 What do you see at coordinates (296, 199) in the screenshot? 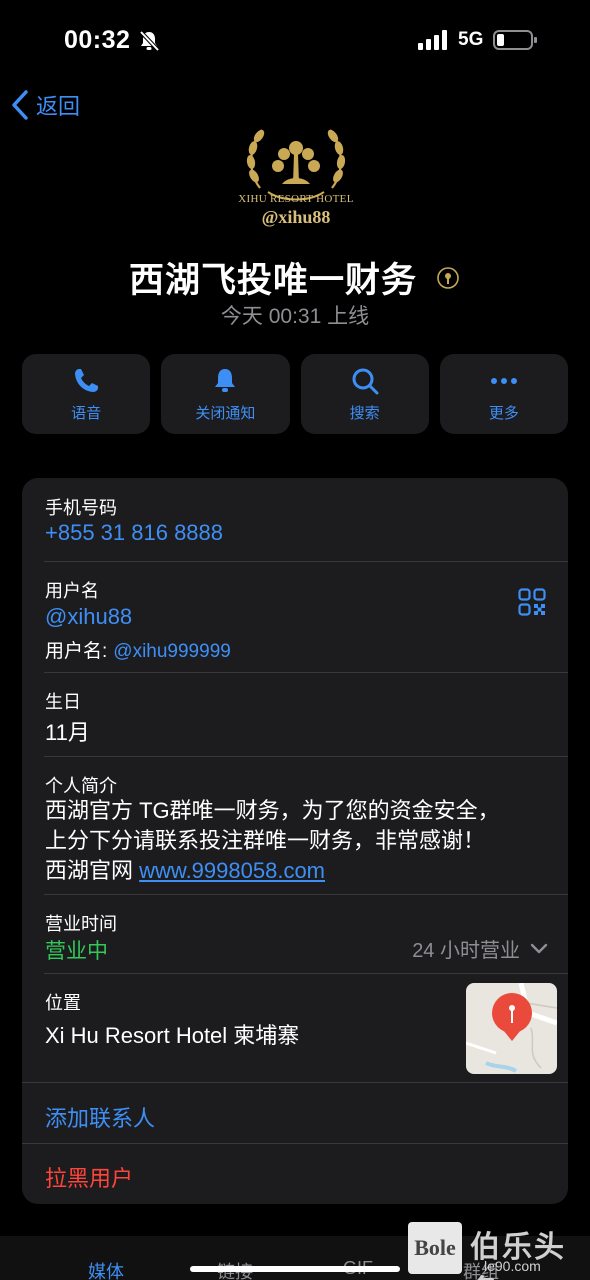
I see `logo-text: XIHU RESORT HOTEL` at bounding box center [296, 199].